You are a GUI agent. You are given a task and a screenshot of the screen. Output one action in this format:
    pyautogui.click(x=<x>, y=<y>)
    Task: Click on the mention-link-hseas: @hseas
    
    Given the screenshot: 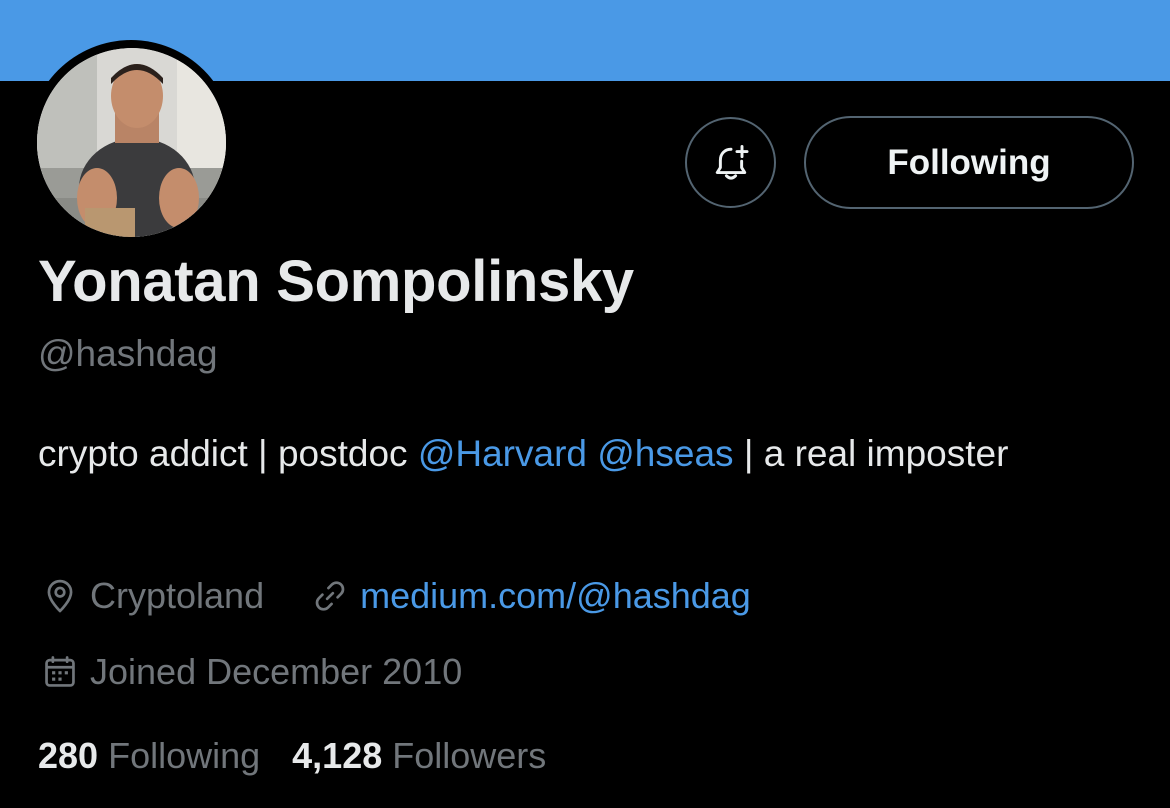 What is the action you would take?
    pyautogui.click(x=665, y=453)
    